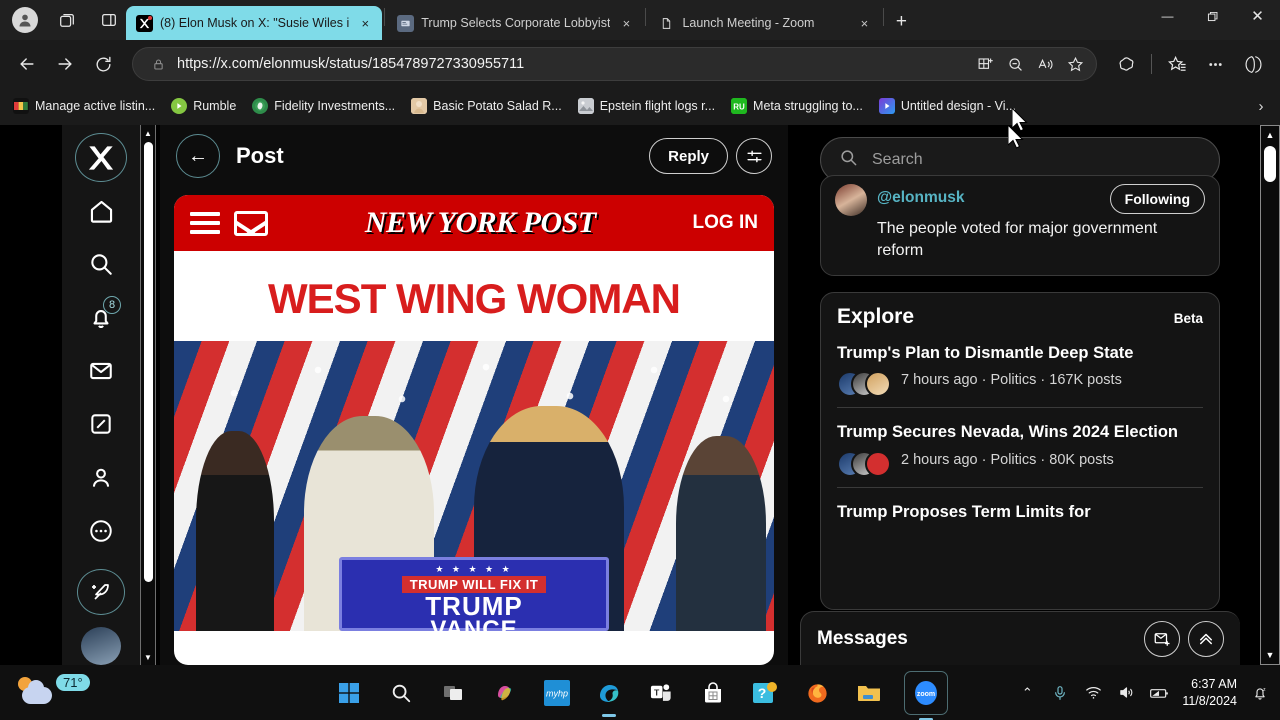 The width and height of the screenshot is (1280, 720). What do you see at coordinates (505, 693) in the screenshot?
I see `taskbar-copilot-button` at bounding box center [505, 693].